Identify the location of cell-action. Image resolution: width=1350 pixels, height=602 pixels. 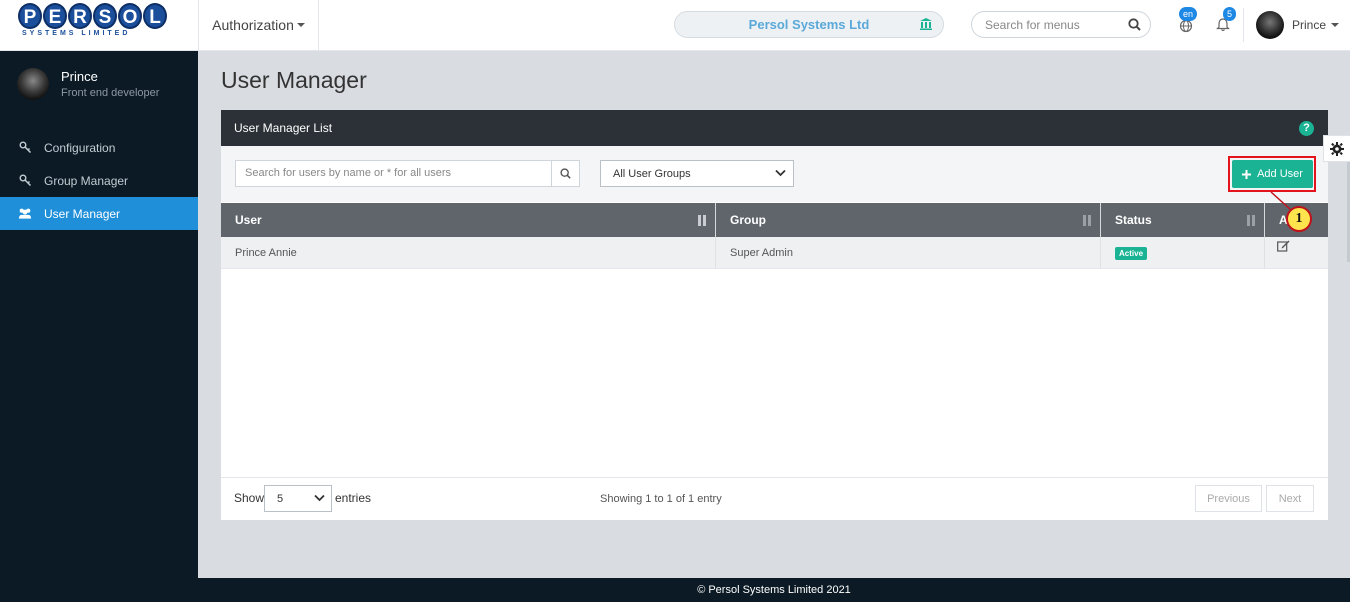
(1296, 253).